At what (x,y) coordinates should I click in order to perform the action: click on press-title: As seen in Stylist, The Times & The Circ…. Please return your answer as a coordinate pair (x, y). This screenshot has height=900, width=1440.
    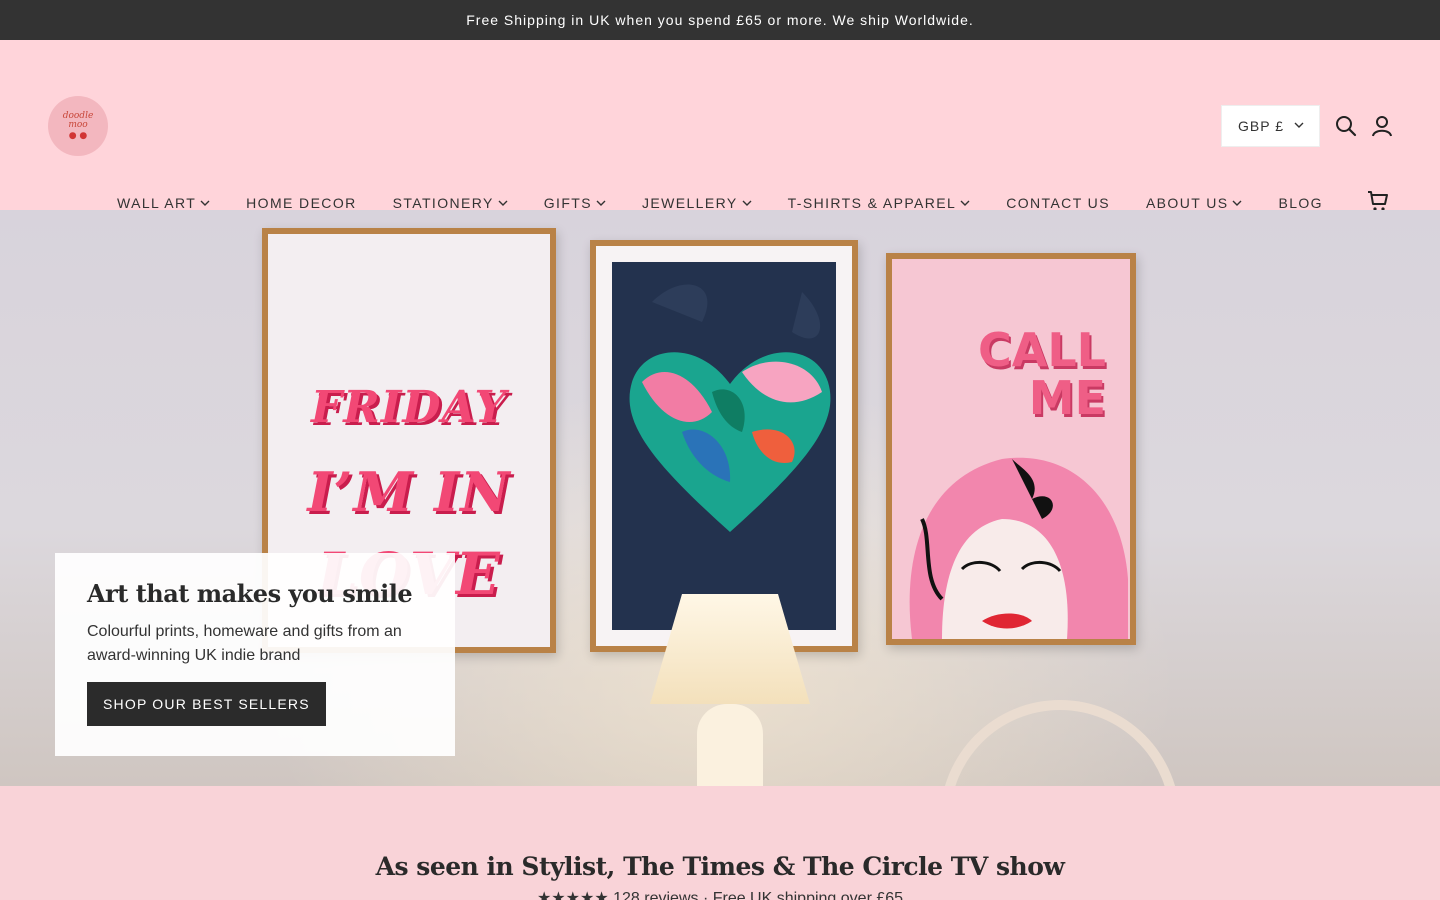
    Looking at the image, I should click on (720, 866).